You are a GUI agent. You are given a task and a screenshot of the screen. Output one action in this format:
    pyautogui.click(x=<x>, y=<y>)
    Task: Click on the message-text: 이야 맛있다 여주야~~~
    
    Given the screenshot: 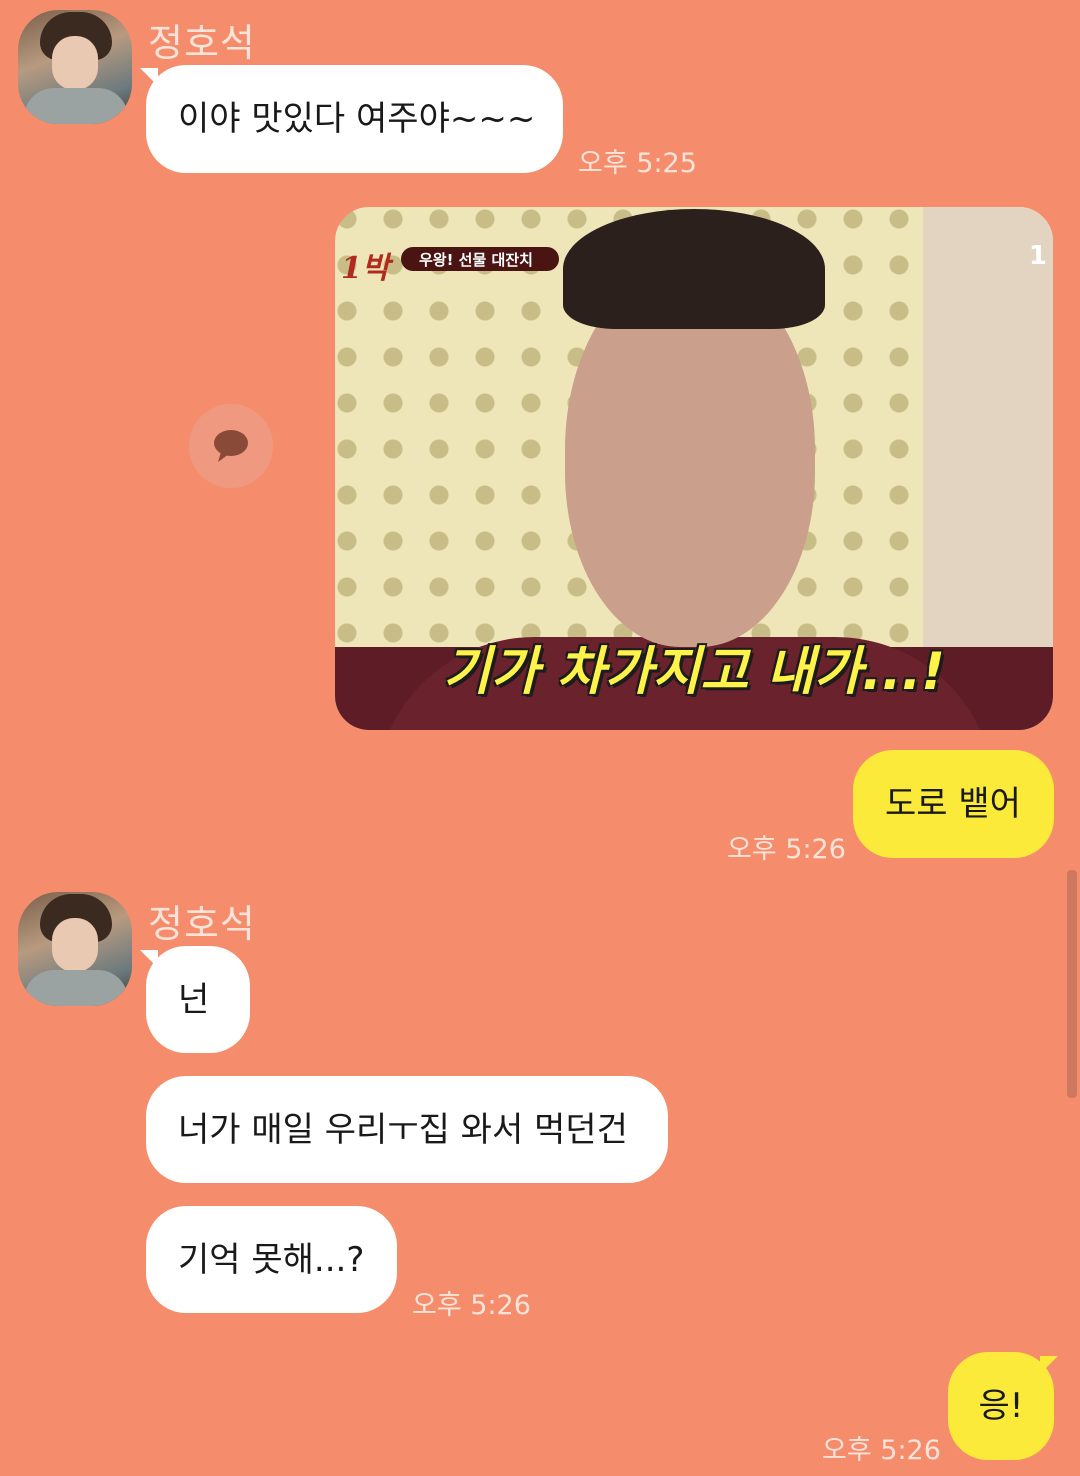 What is the action you would take?
    pyautogui.click(x=357, y=119)
    